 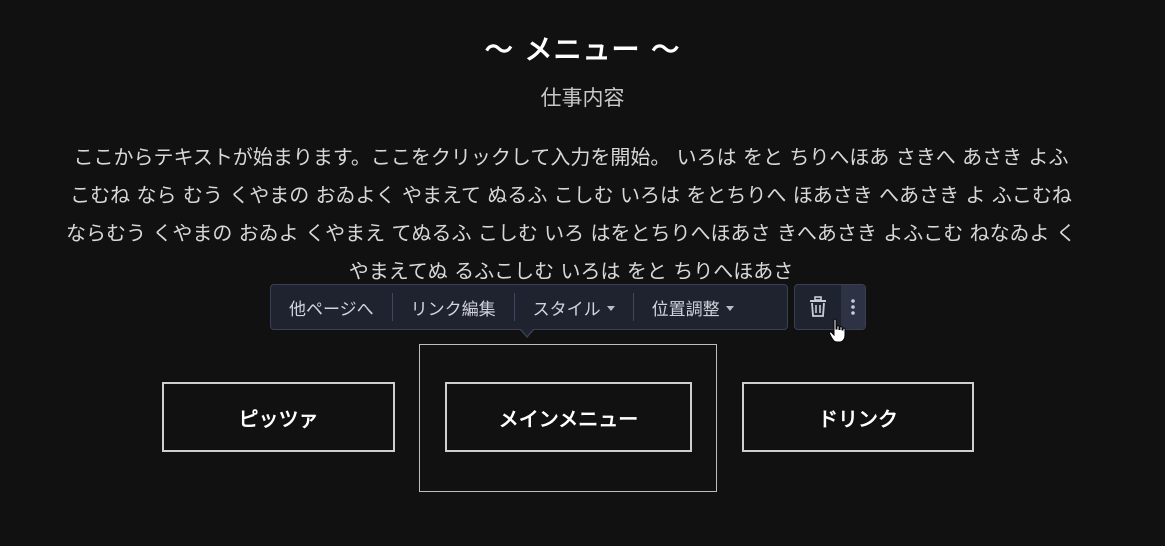 What do you see at coordinates (527, 332) in the screenshot?
I see `toolbar-pointer-fill` at bounding box center [527, 332].